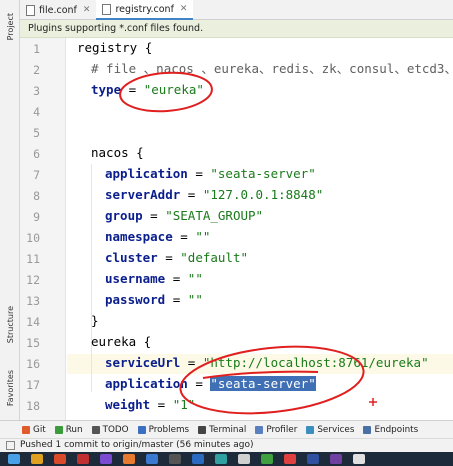  I want to click on line-number: 8, so click(36, 196).